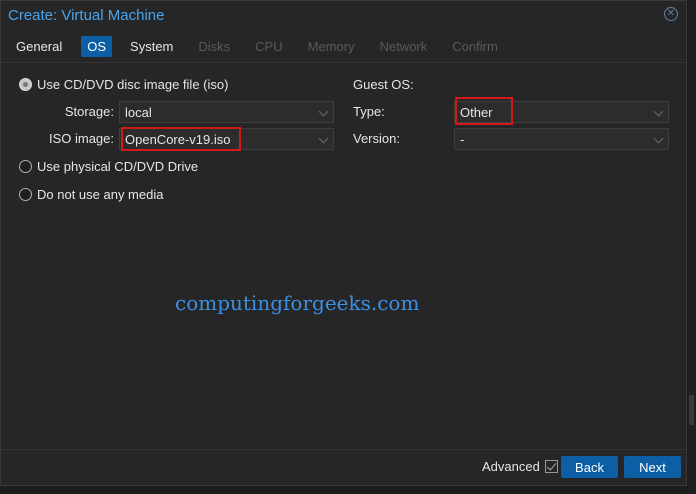  I want to click on iso-highlight-box, so click(181, 139).